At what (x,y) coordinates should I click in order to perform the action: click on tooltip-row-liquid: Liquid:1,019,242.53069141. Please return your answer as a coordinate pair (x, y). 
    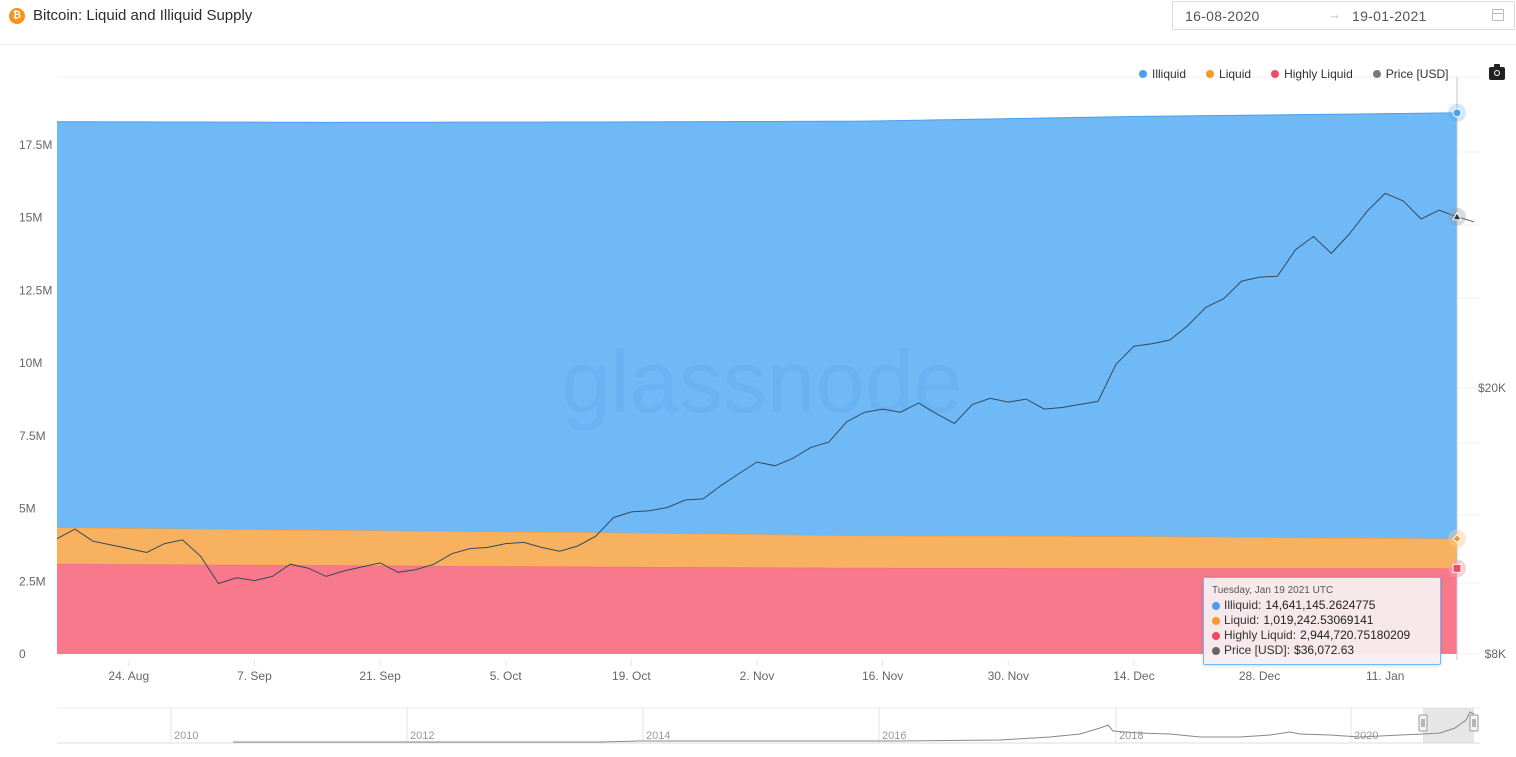
    Looking at the image, I should click on (1322, 620).